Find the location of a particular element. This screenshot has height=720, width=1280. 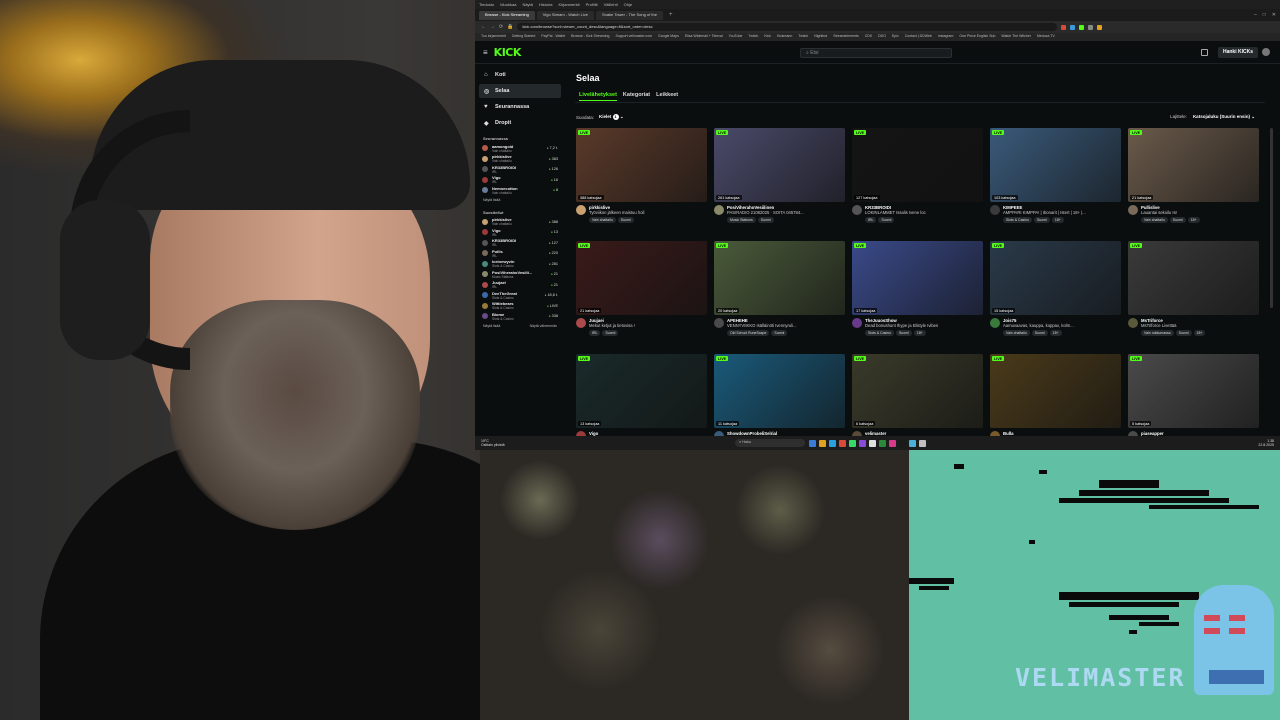

stream-title: Lauantai sekoilu Isr is located at coordinates (1198, 212).